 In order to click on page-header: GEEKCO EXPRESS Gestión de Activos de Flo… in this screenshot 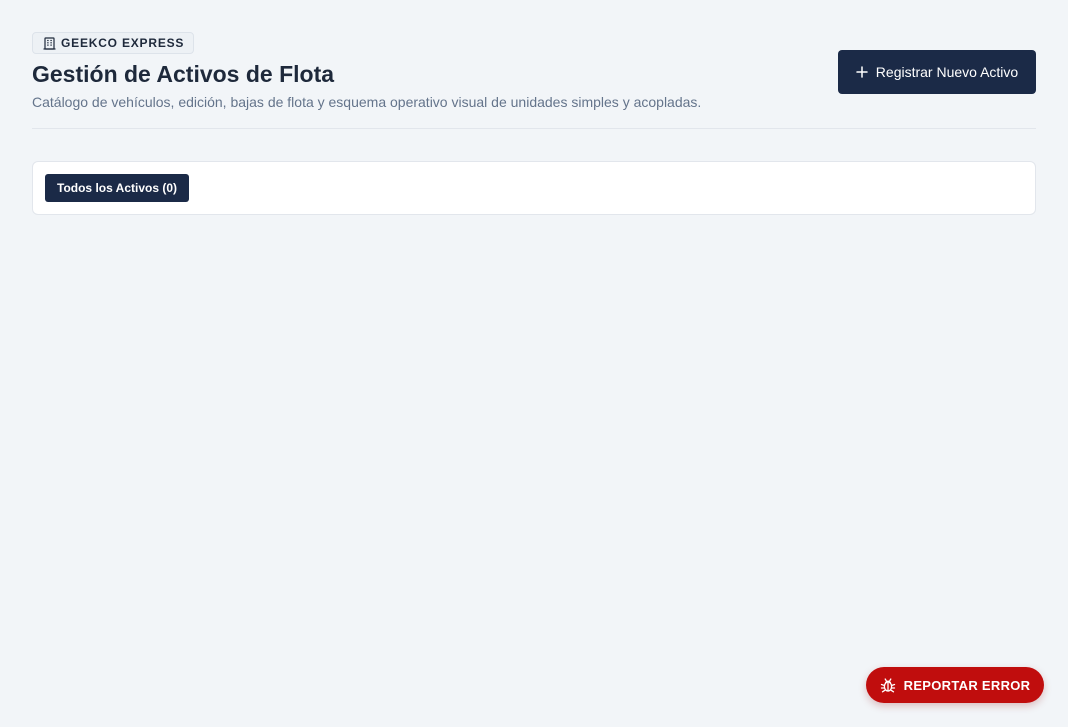, I will do `click(534, 80)`.